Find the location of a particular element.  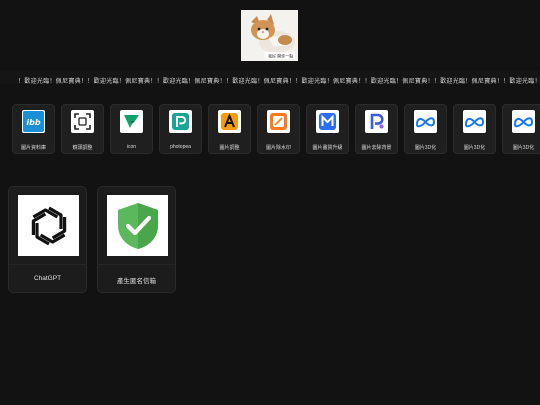

card-label: 產生匿名信箱 is located at coordinates (136, 281).